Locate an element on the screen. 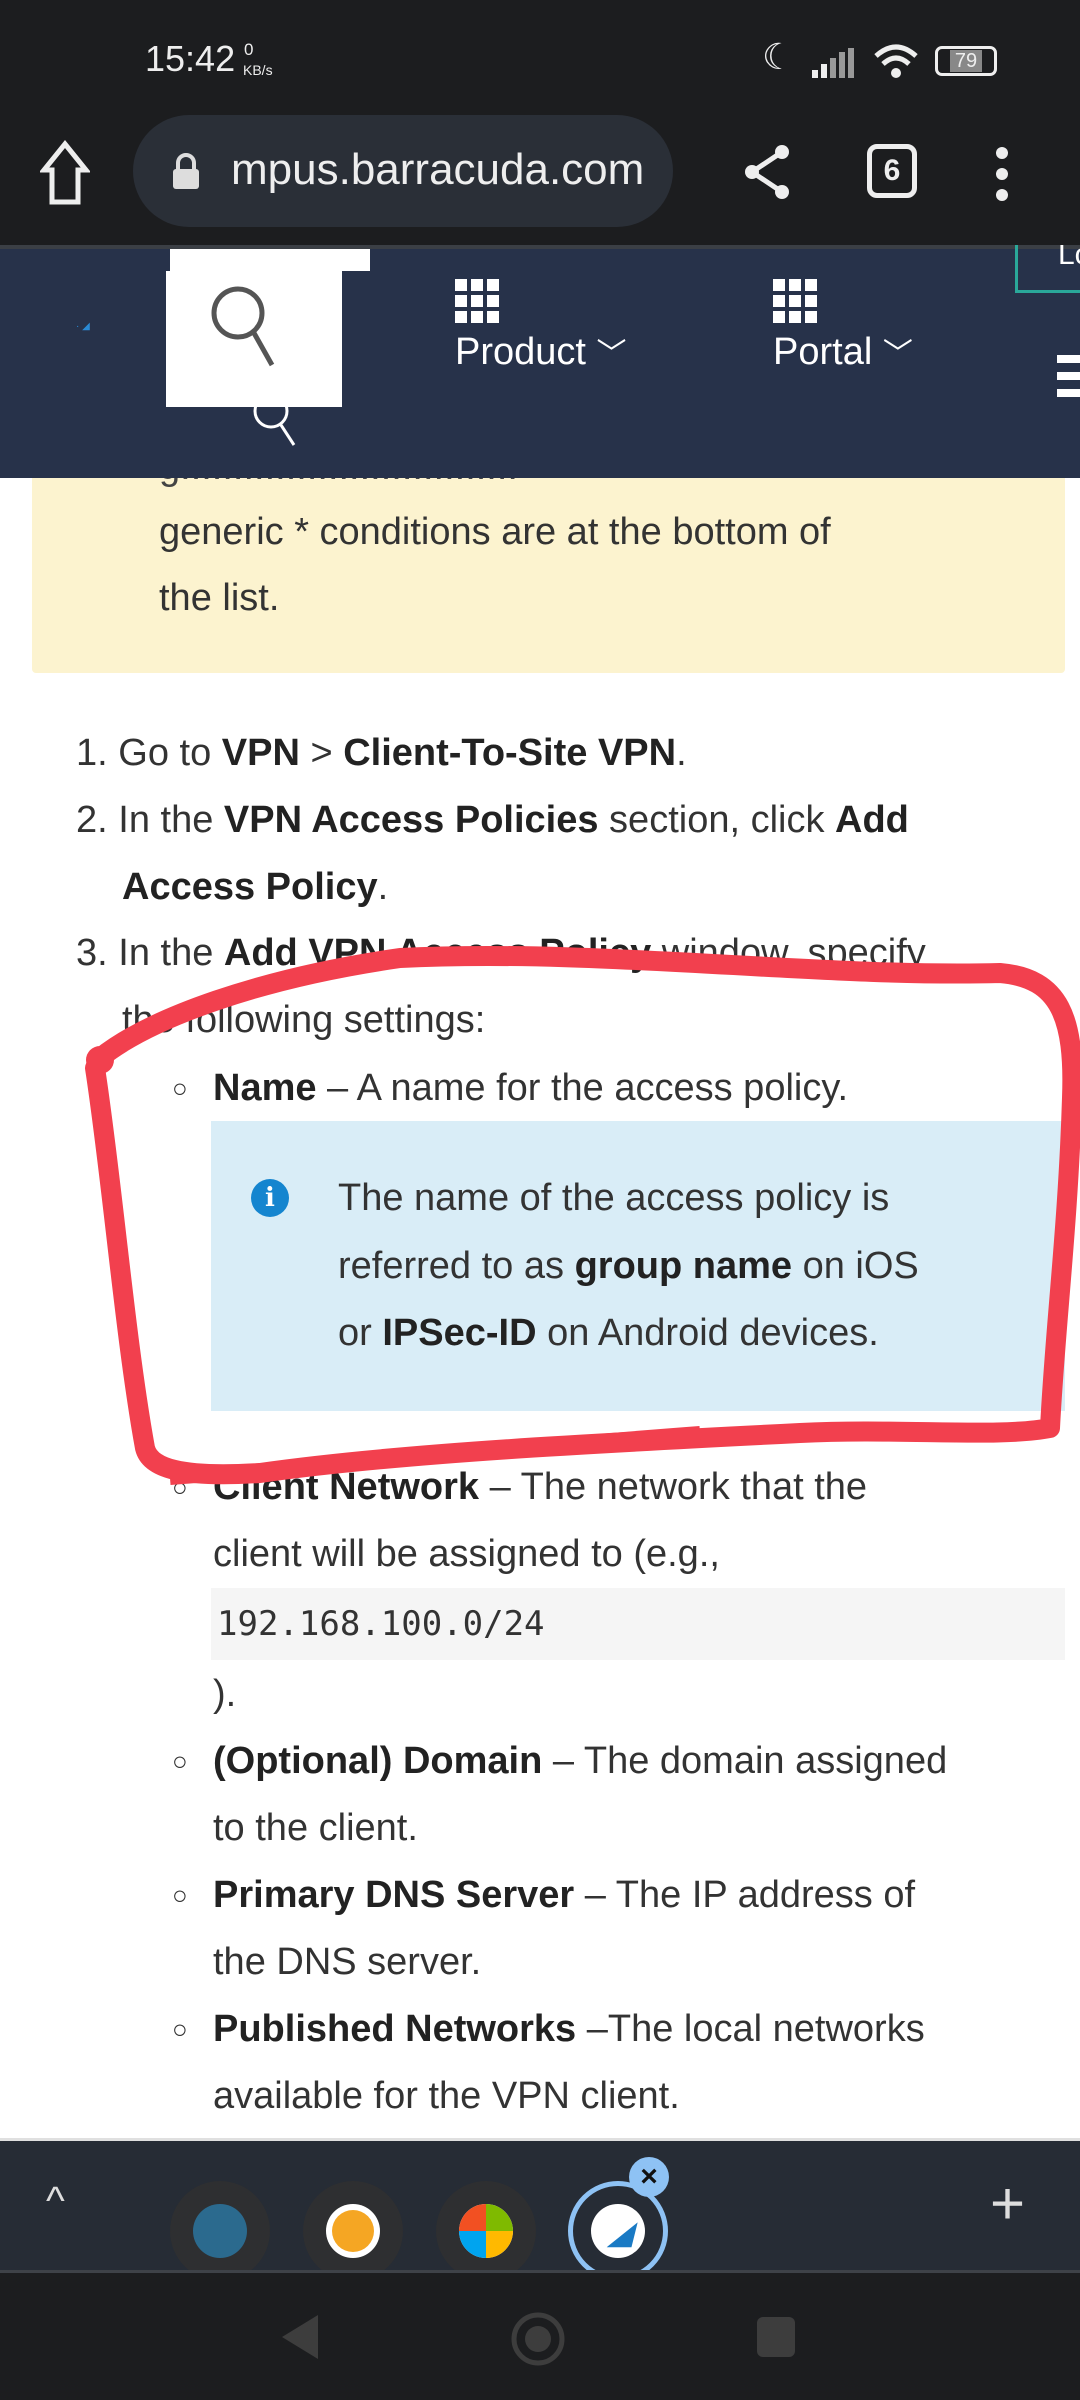  back-icon is located at coordinates (300, 2337).